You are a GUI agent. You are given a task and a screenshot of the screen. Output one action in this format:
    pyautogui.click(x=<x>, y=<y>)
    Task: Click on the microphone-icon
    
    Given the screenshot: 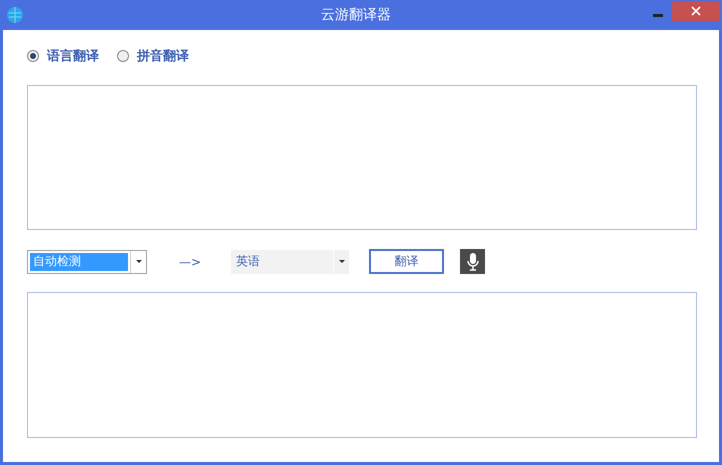 What is the action you would take?
    pyautogui.click(x=472, y=261)
    